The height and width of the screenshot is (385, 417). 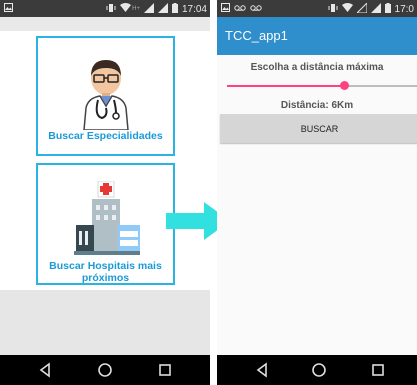 I want to click on hospital-icon, so click(x=107, y=220).